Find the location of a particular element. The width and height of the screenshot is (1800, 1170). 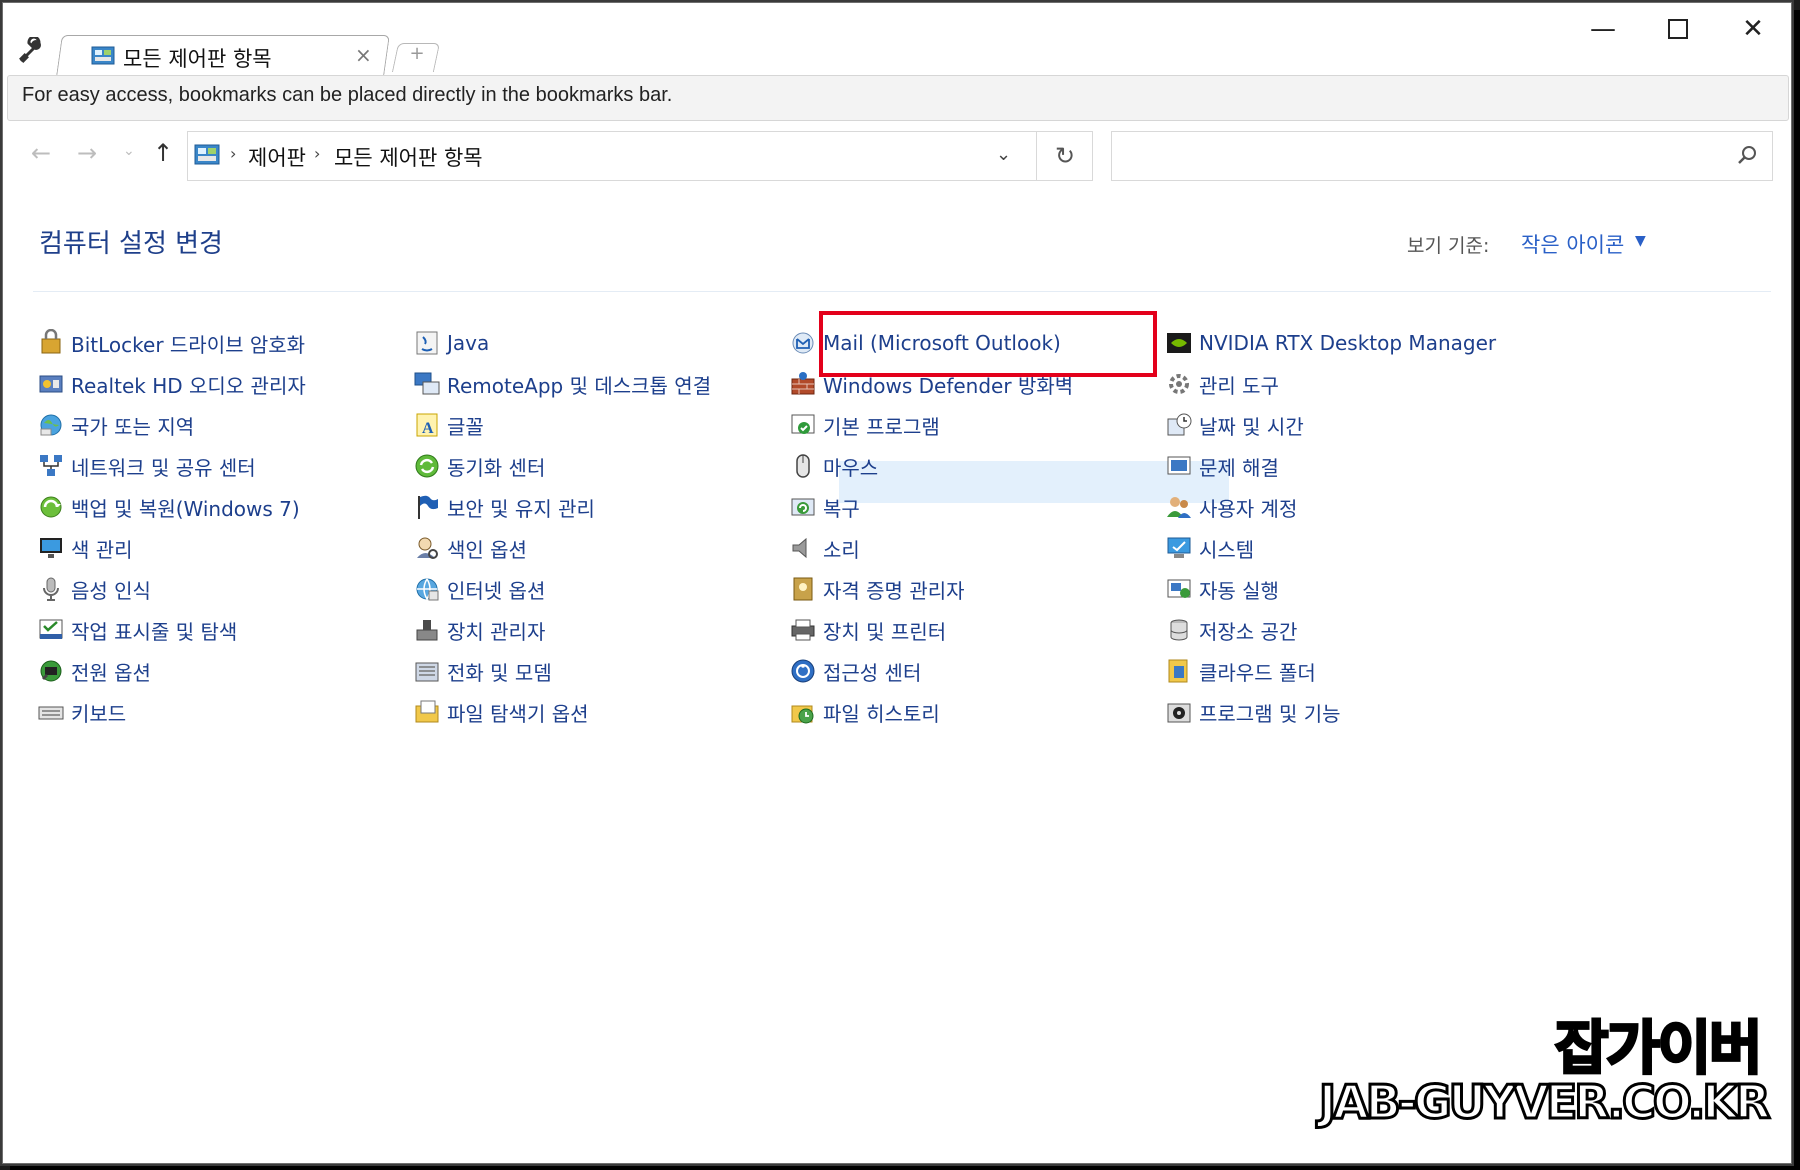

indexing-icon is located at coordinates (427, 548).